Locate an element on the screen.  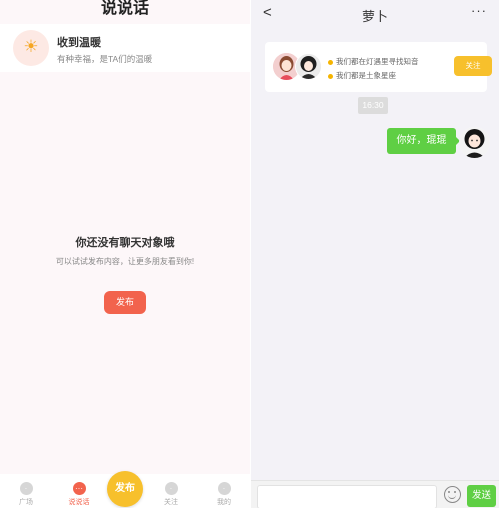
notice-title: 收到温暖 is located at coordinates (79, 43).